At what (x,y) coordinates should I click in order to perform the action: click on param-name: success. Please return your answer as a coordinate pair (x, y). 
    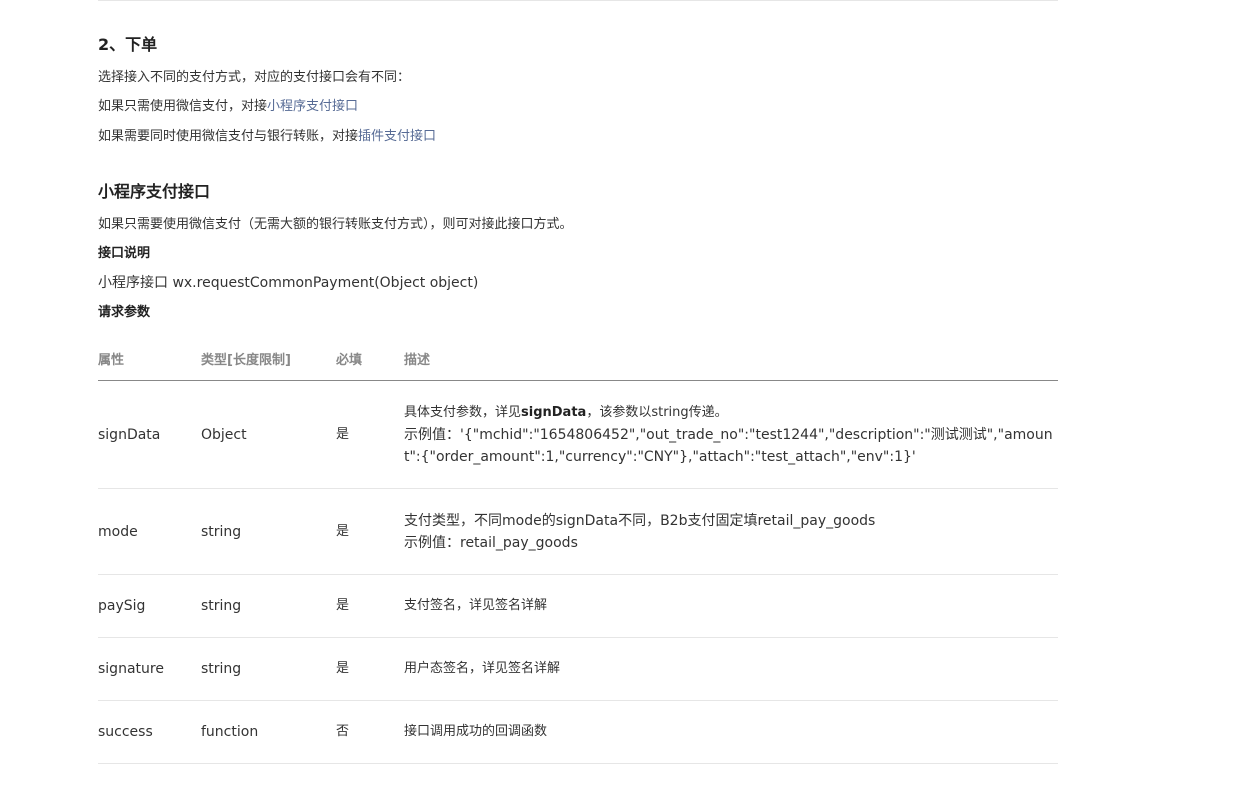
    Looking at the image, I should click on (149, 732).